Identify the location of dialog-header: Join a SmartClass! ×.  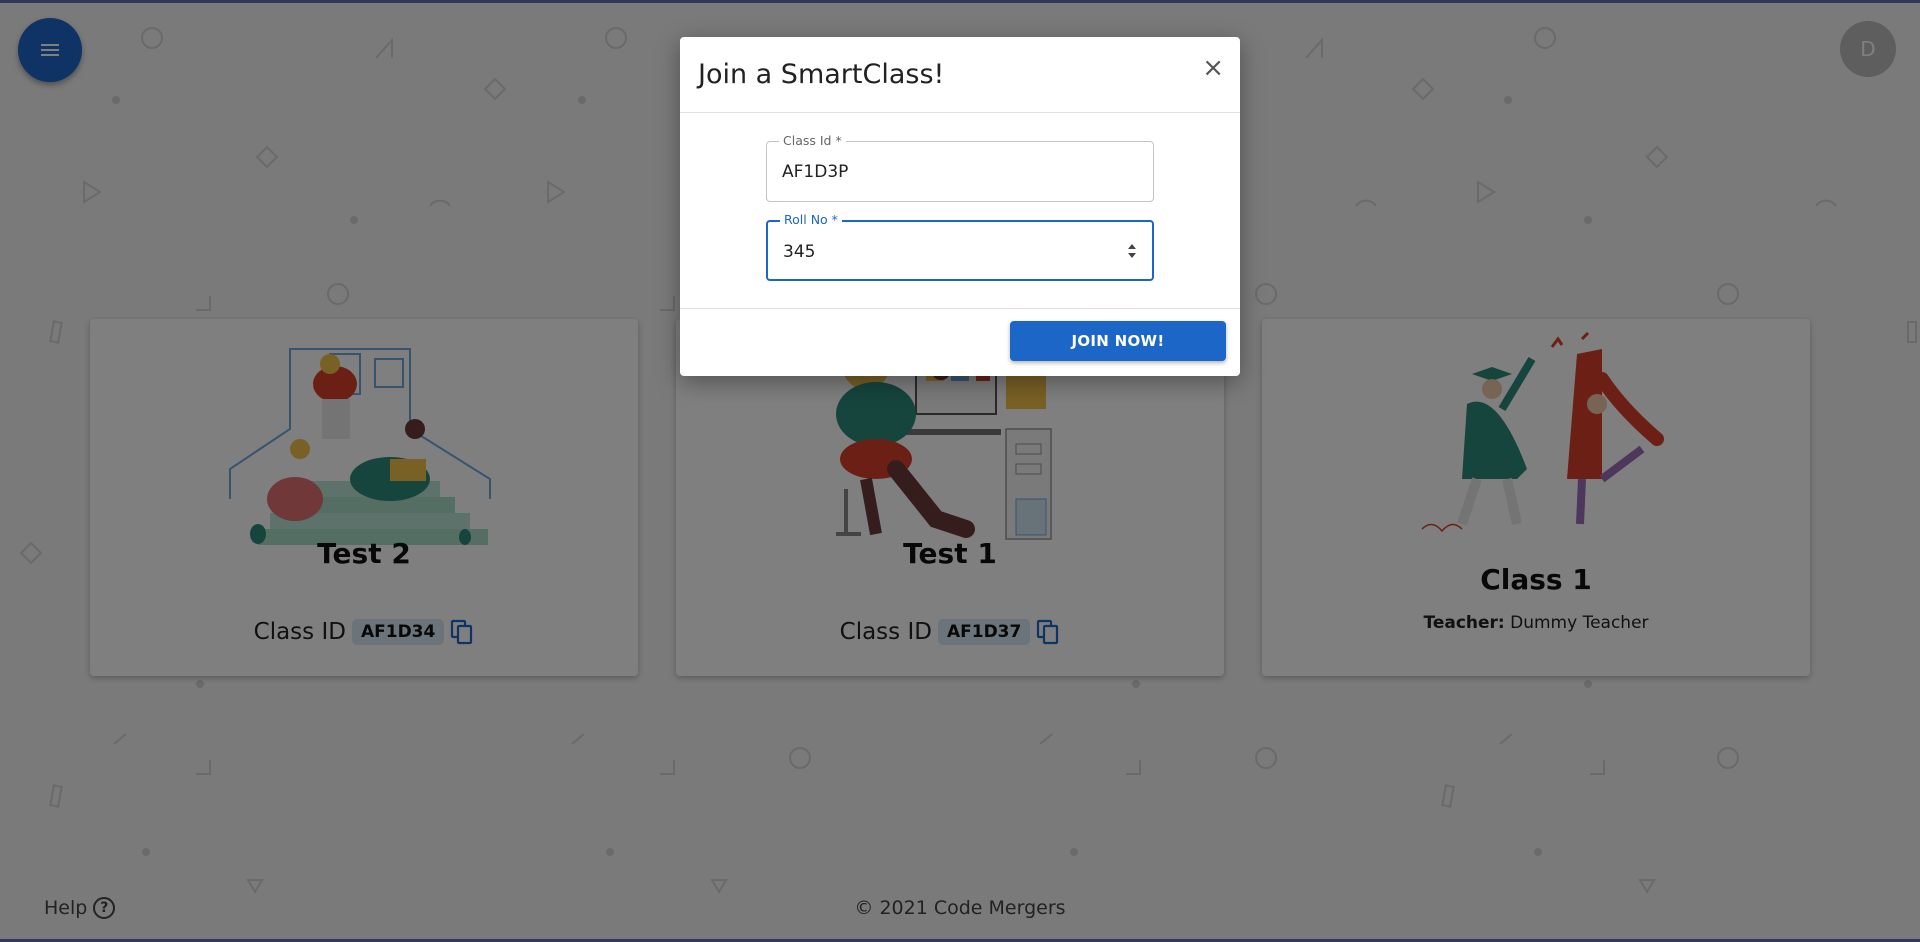
(960, 75).